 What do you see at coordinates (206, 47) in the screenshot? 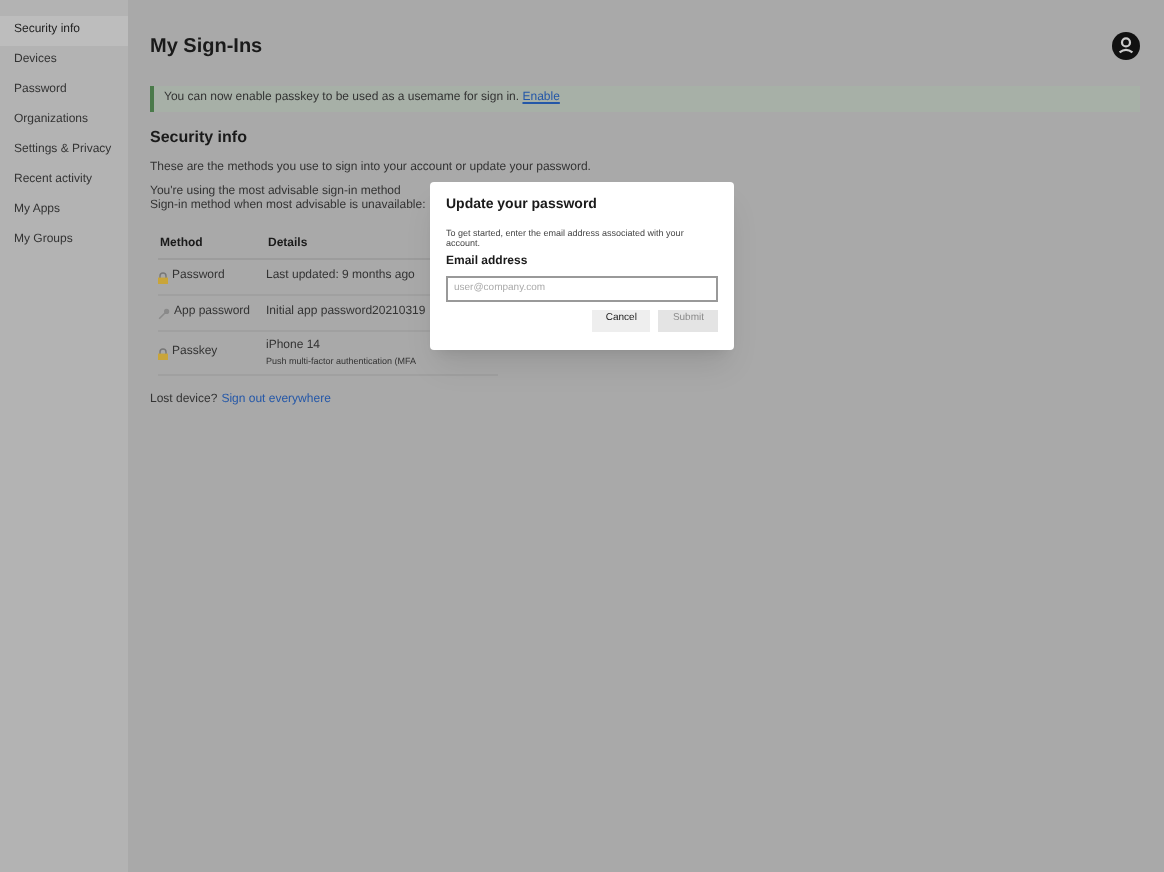
I see `page-title: My Sign-Ins` at bounding box center [206, 47].